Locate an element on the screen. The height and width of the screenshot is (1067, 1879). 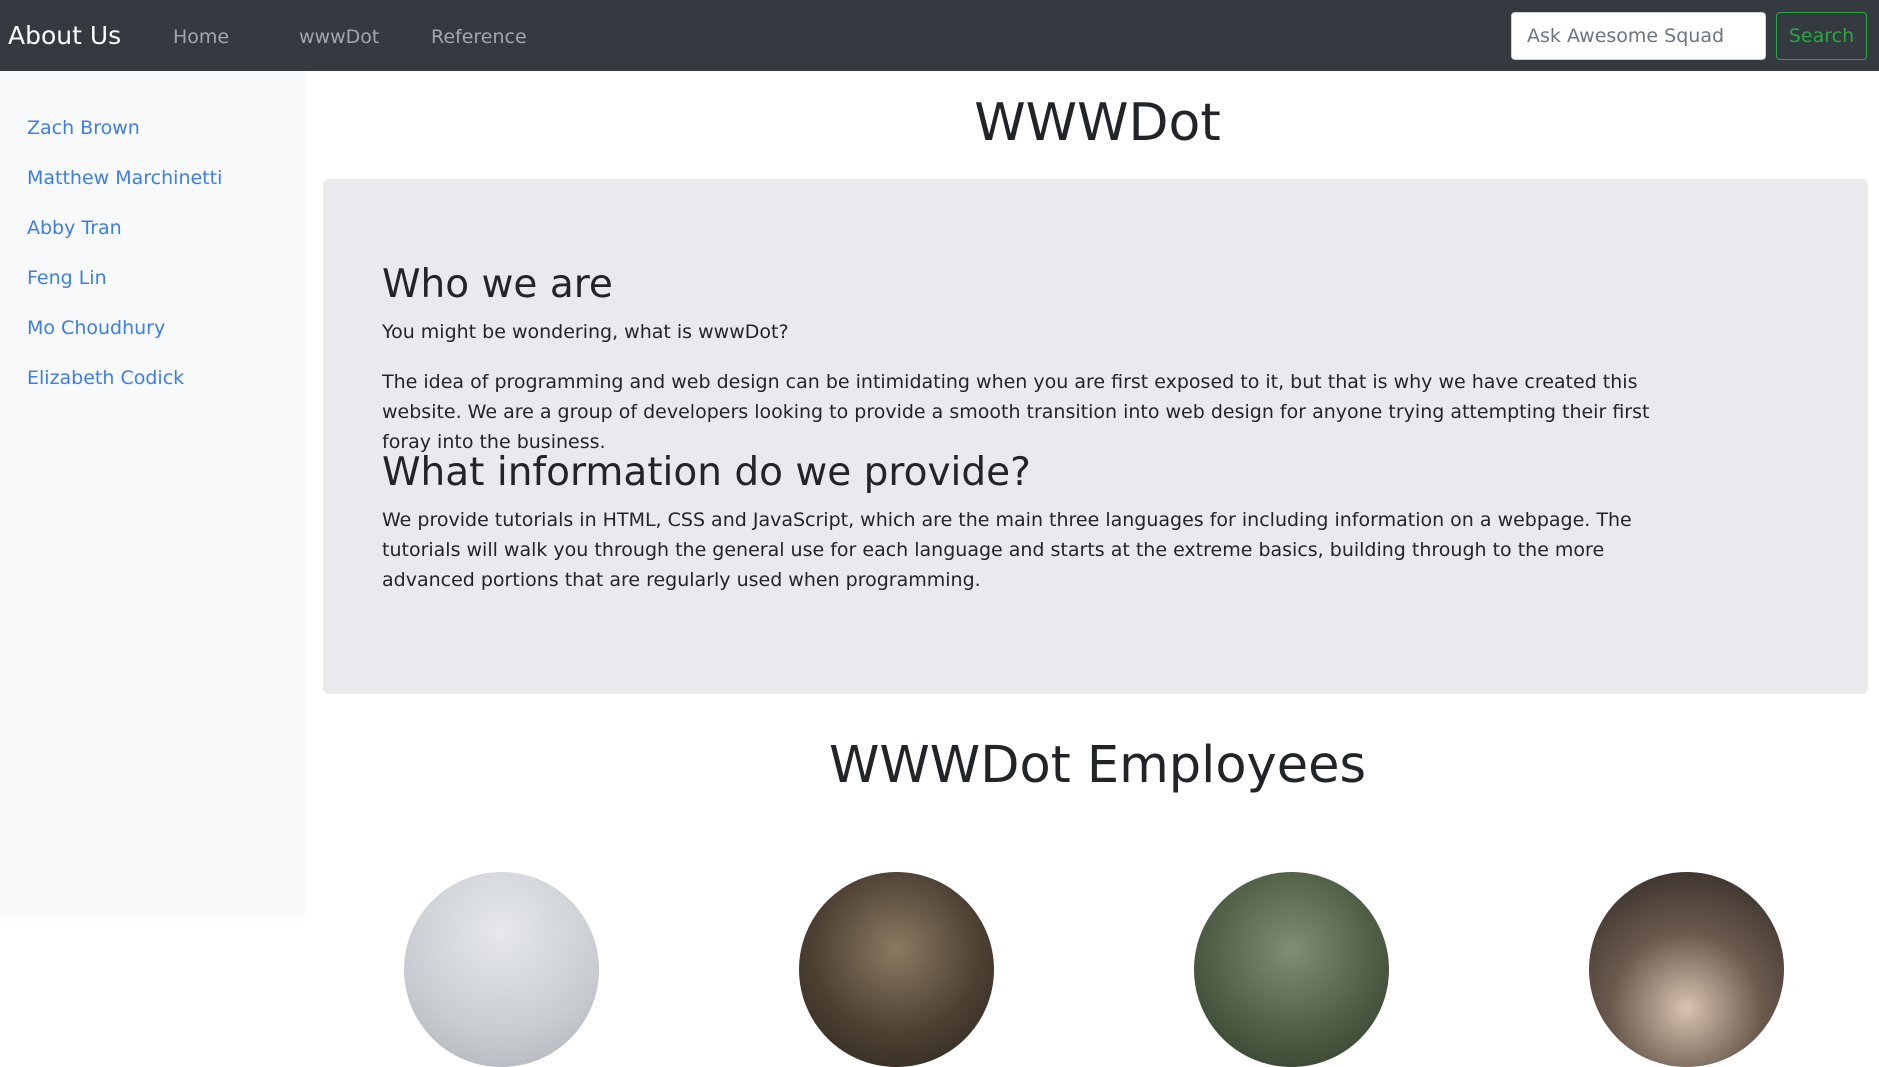
who-we-are-intro: You might be wondering, what is wwwDot? is located at coordinates (585, 332).